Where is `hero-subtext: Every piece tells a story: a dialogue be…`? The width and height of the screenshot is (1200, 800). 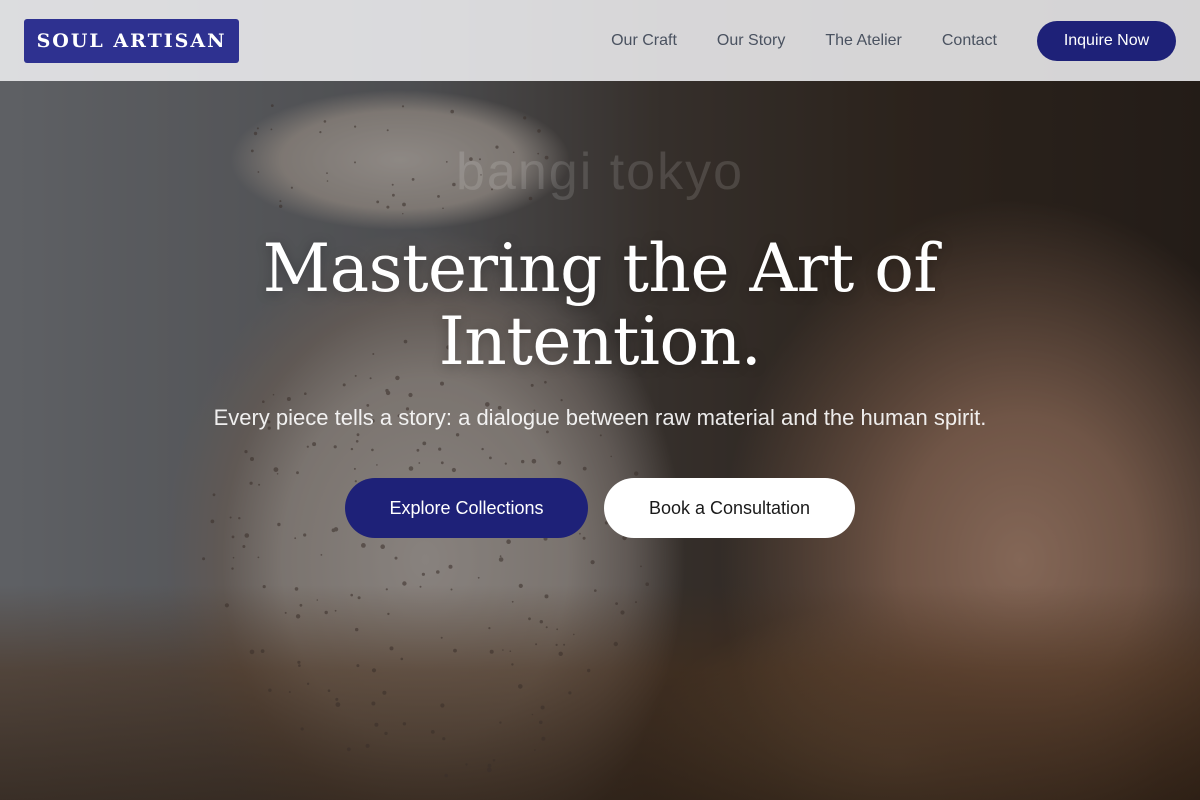
hero-subtext: Every piece tells a story: a dialogue be… is located at coordinates (600, 417).